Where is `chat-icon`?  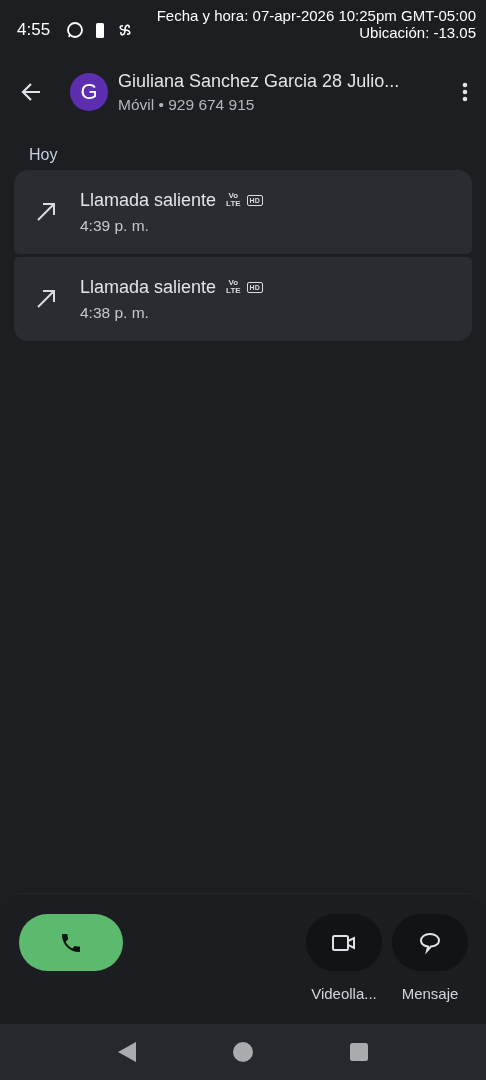 chat-icon is located at coordinates (75, 30).